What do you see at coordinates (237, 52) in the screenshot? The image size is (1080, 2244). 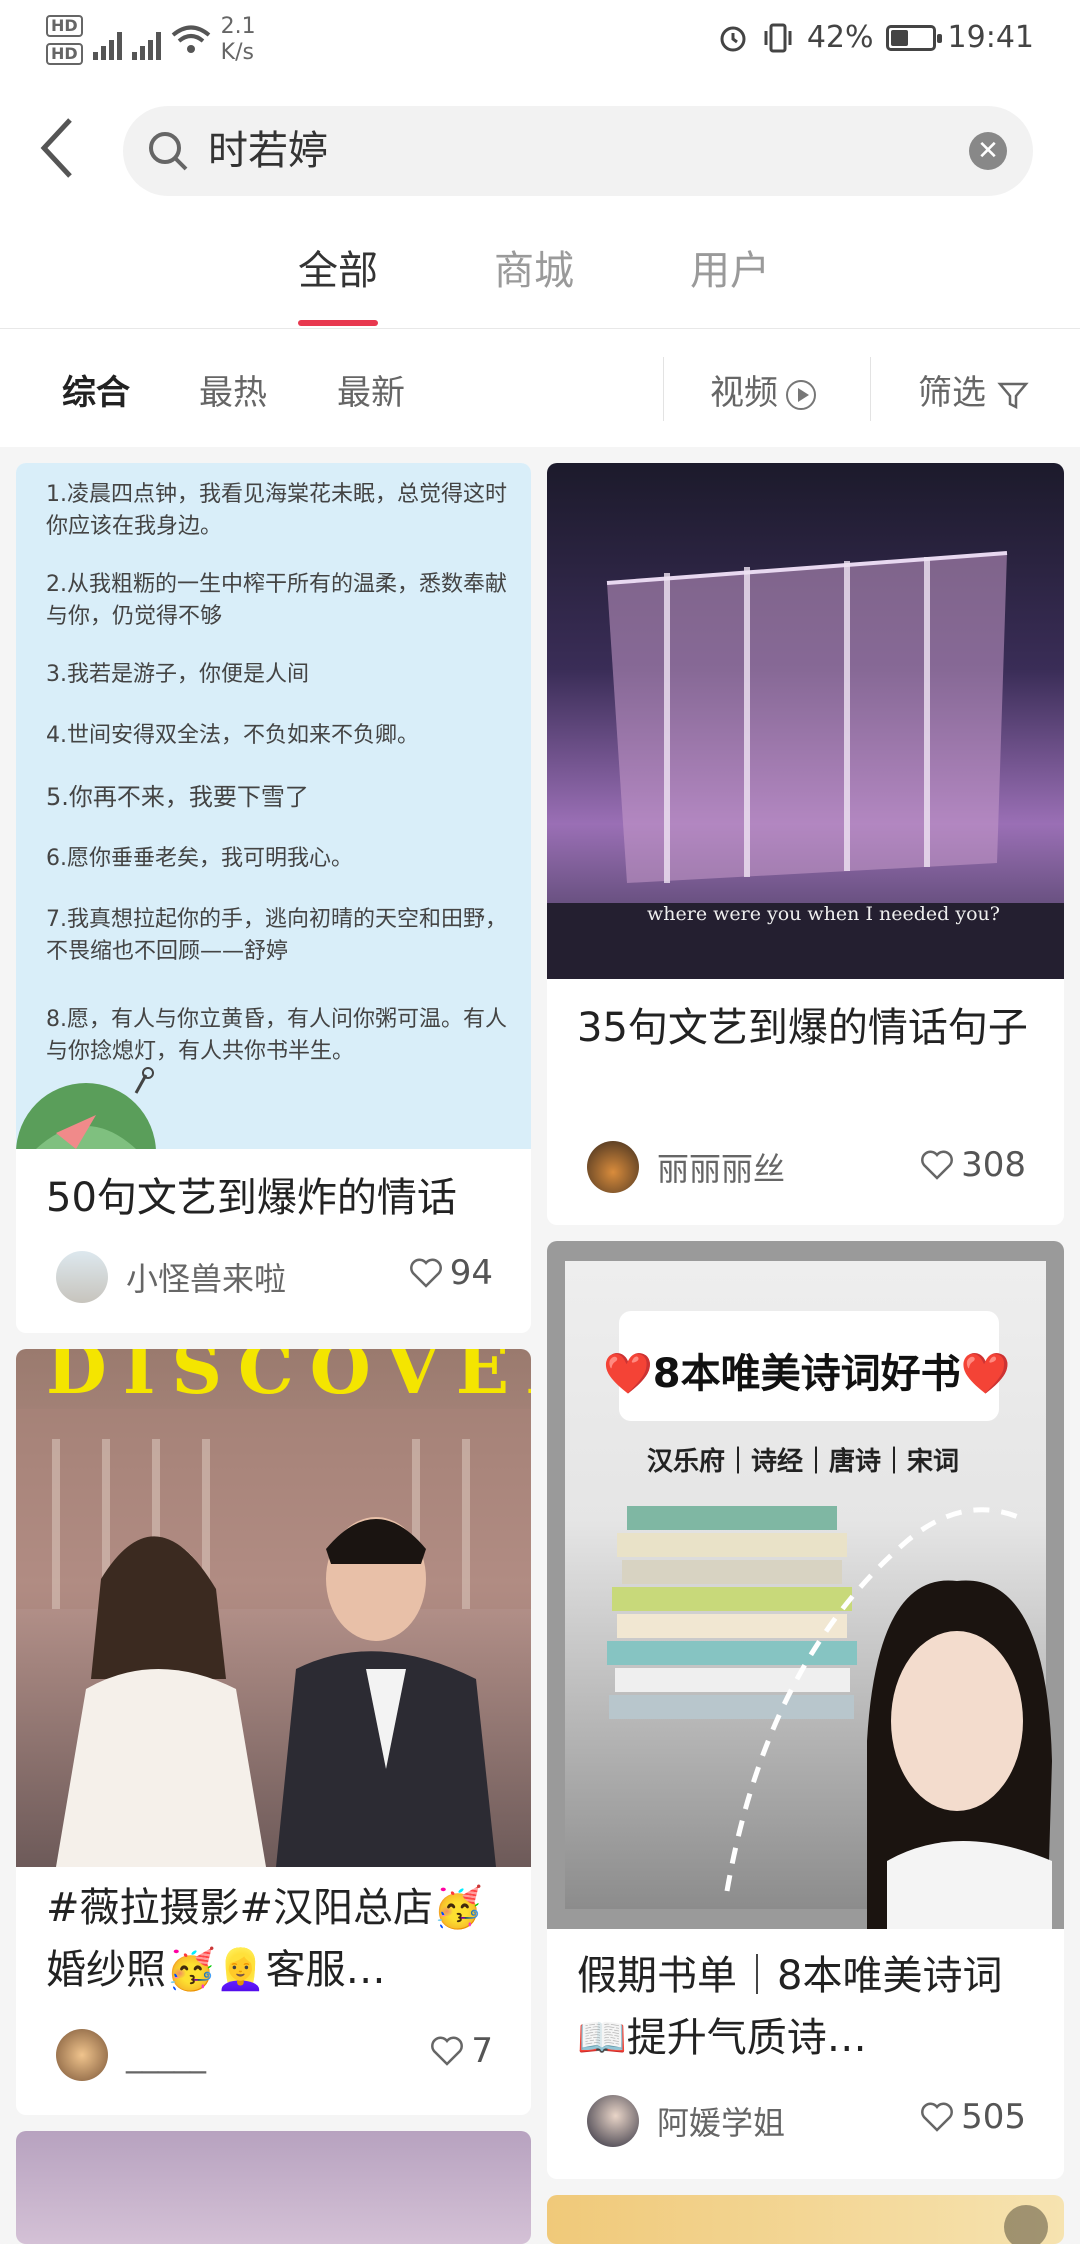 I see `network-speed-unit: K/s` at bounding box center [237, 52].